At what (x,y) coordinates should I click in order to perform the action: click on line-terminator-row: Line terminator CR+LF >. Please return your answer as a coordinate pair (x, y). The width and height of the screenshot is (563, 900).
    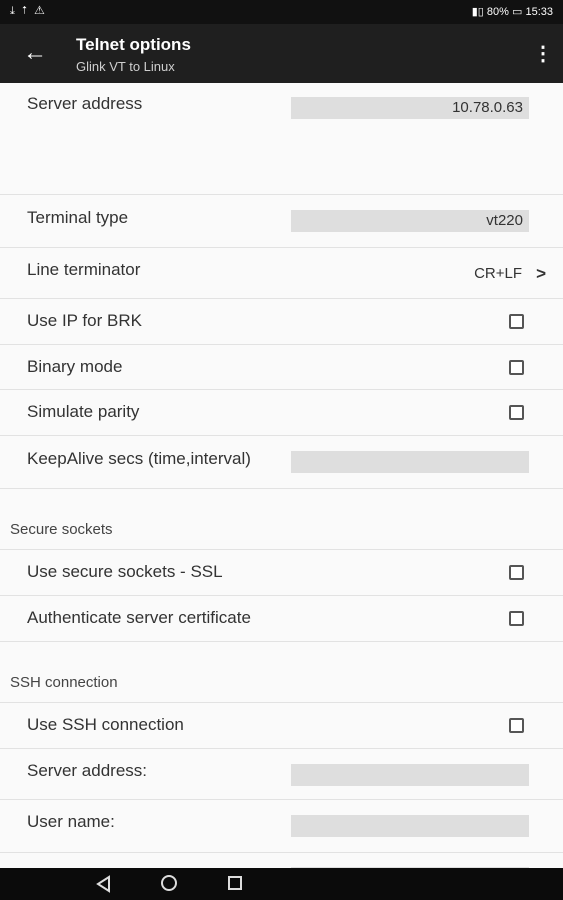
    Looking at the image, I should click on (281, 273).